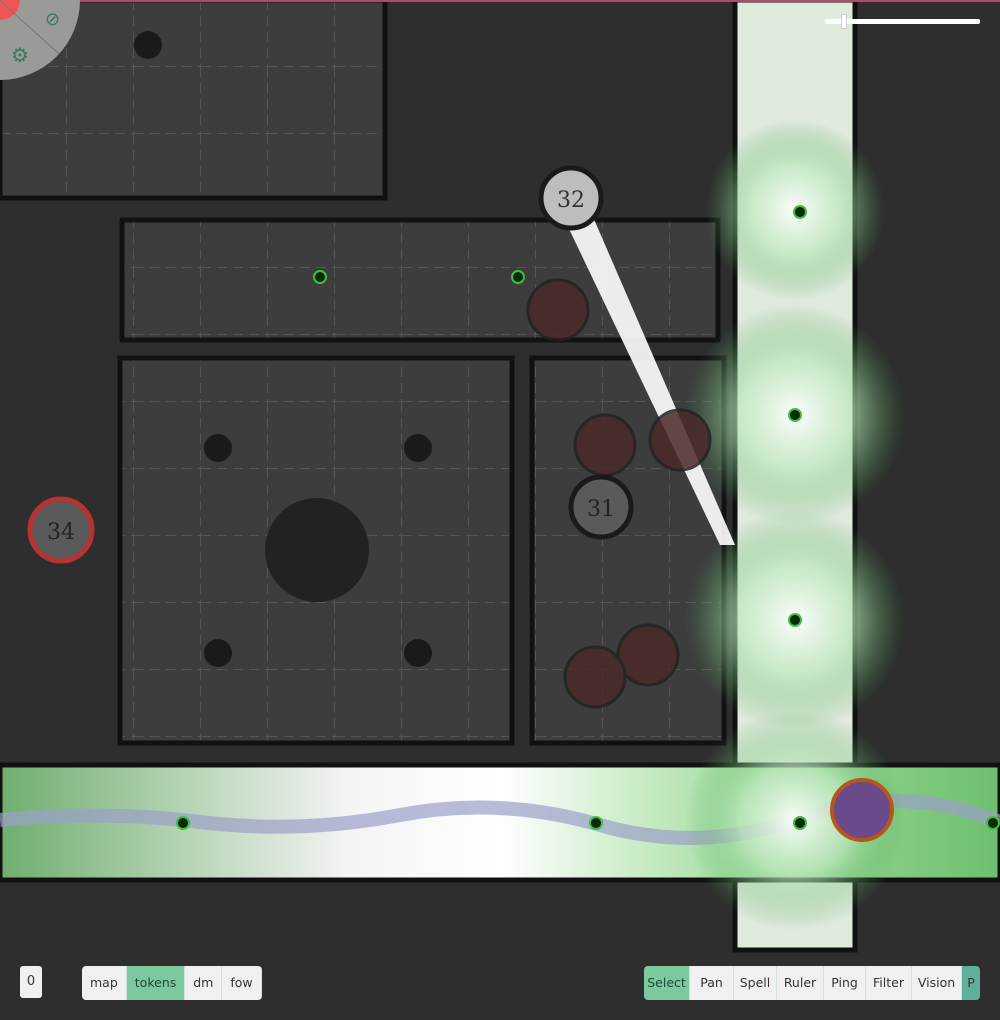 This screenshot has height=1020, width=1000. Describe the element at coordinates (156, 983) in the screenshot. I see `layer-tokens: tokens` at that location.